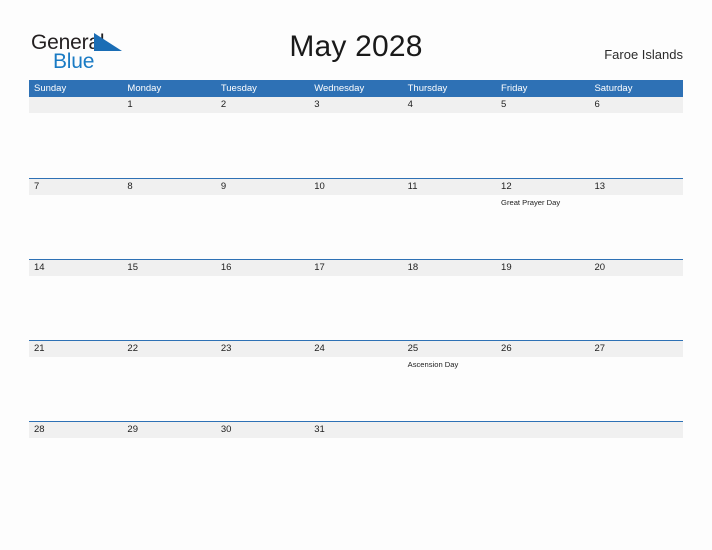  Describe the element at coordinates (262, 105) in the screenshot. I see `day-number: 2` at that location.